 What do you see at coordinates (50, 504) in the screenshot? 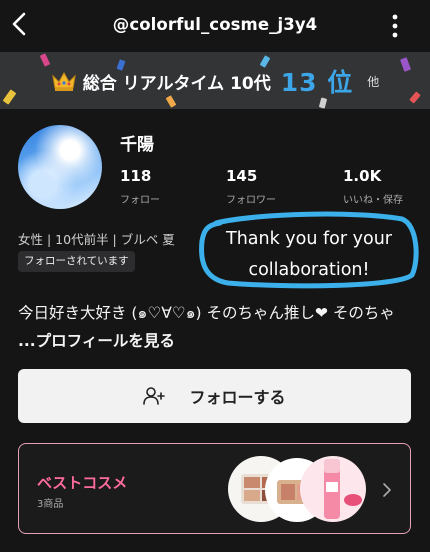
I see `best-cosme-count: 3商品` at bounding box center [50, 504].